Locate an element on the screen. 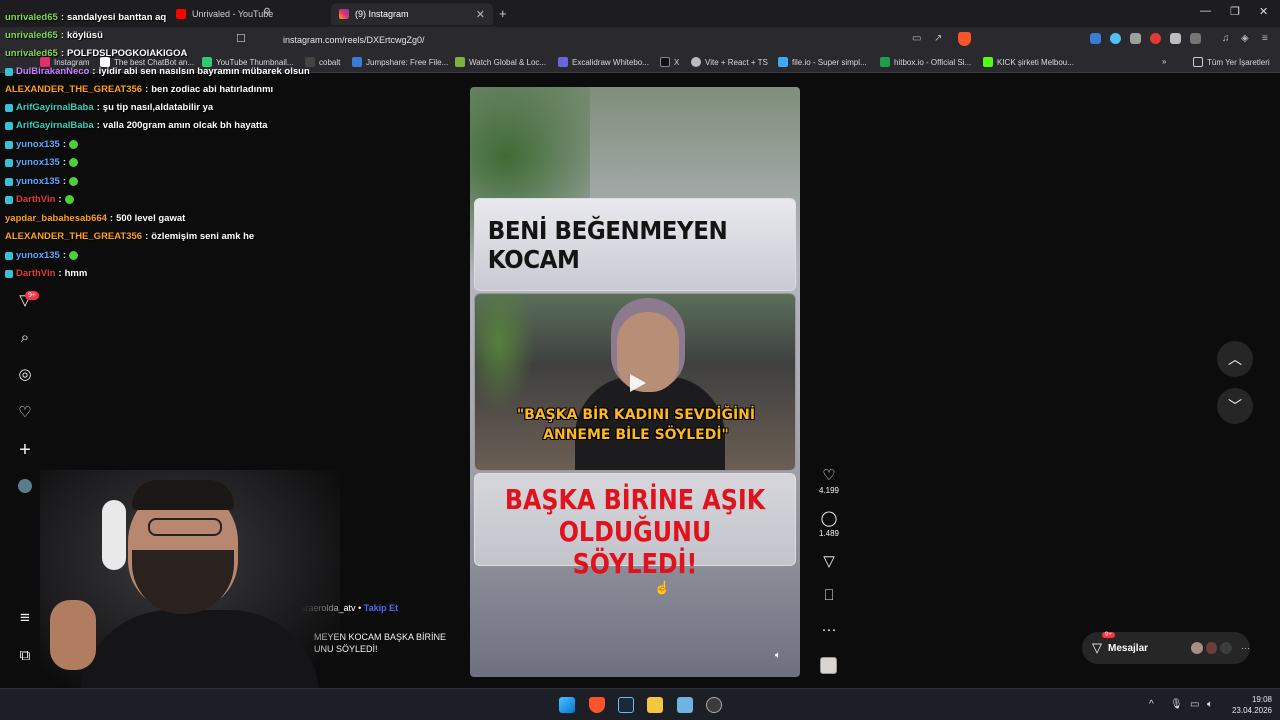 The width and height of the screenshot is (1280, 720). like-button: ♡ 4.199 is located at coordinates (829, 481).